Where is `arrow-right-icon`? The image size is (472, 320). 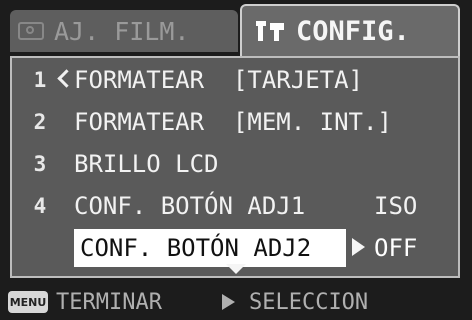
arrow-right-icon is located at coordinates (358, 247).